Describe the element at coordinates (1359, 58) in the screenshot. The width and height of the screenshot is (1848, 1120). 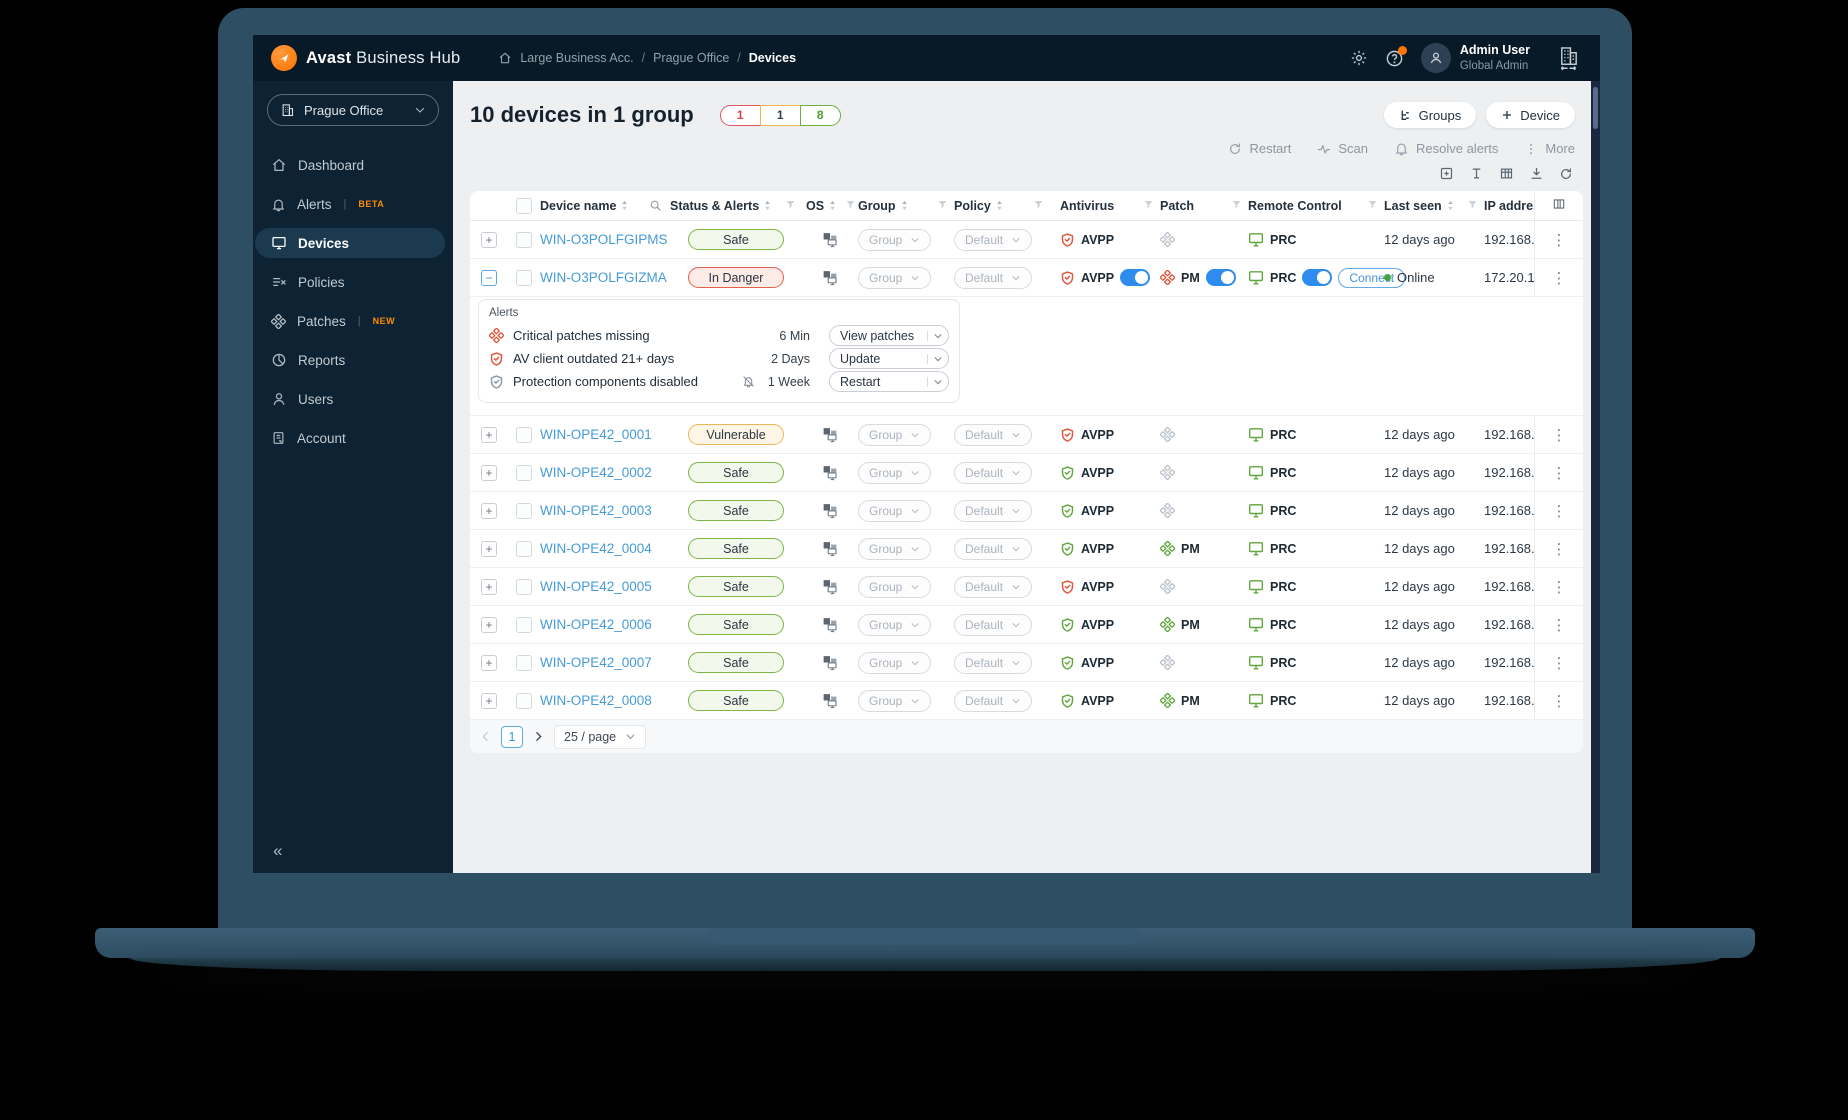
I see `settings-gear-icon` at that location.